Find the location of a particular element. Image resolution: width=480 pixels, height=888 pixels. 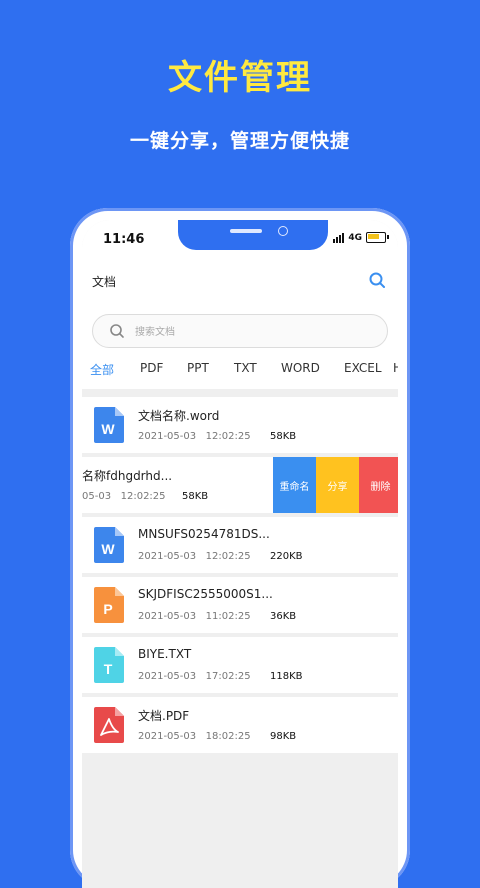

phone-notch is located at coordinates (253, 235).